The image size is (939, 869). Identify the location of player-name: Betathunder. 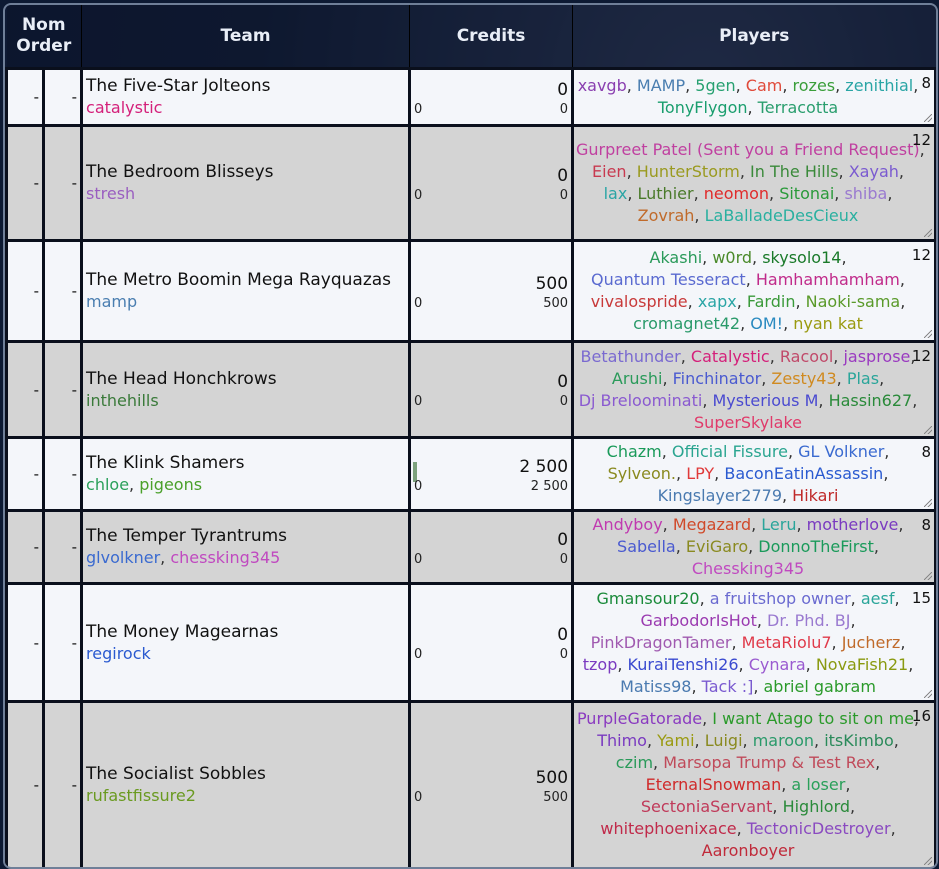
(631, 356).